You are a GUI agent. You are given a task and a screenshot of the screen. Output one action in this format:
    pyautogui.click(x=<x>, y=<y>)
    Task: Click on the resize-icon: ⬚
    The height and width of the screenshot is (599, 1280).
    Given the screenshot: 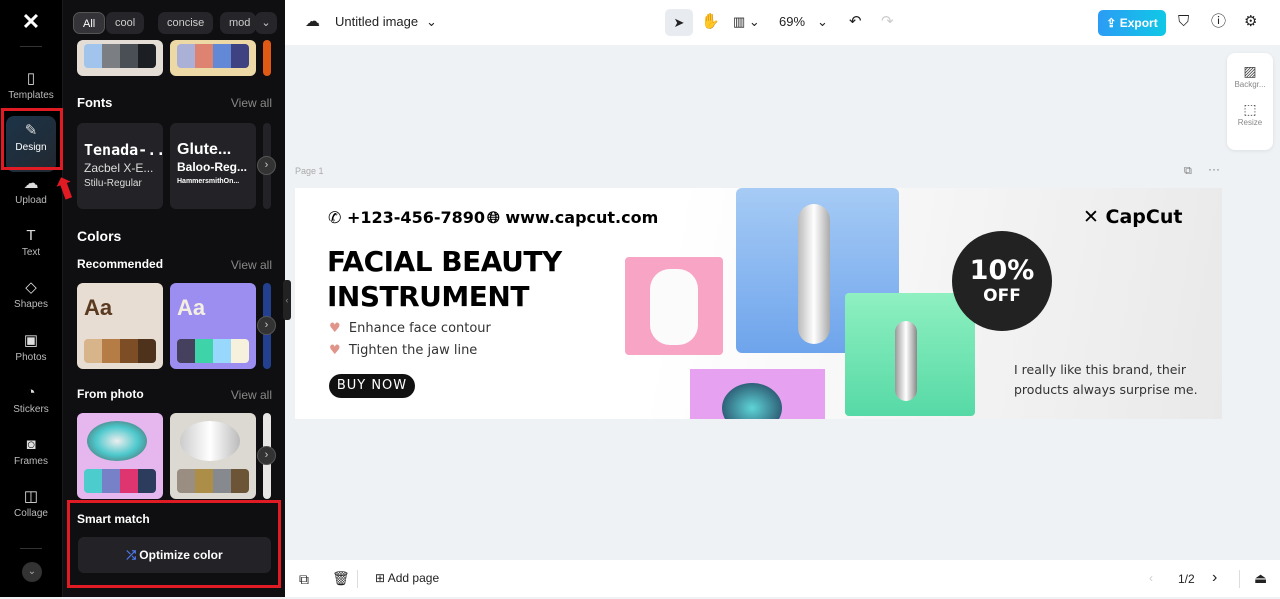 What is the action you would take?
    pyautogui.click(x=1250, y=109)
    